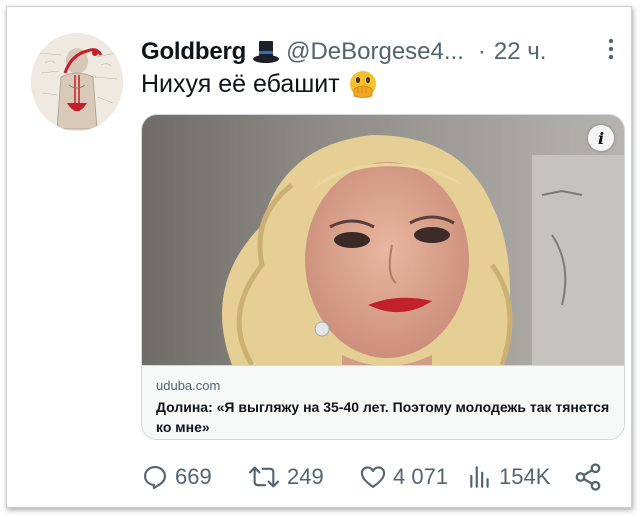 The height and width of the screenshot is (516, 640). What do you see at coordinates (193, 52) in the screenshot?
I see `author-name: Goldberg` at bounding box center [193, 52].